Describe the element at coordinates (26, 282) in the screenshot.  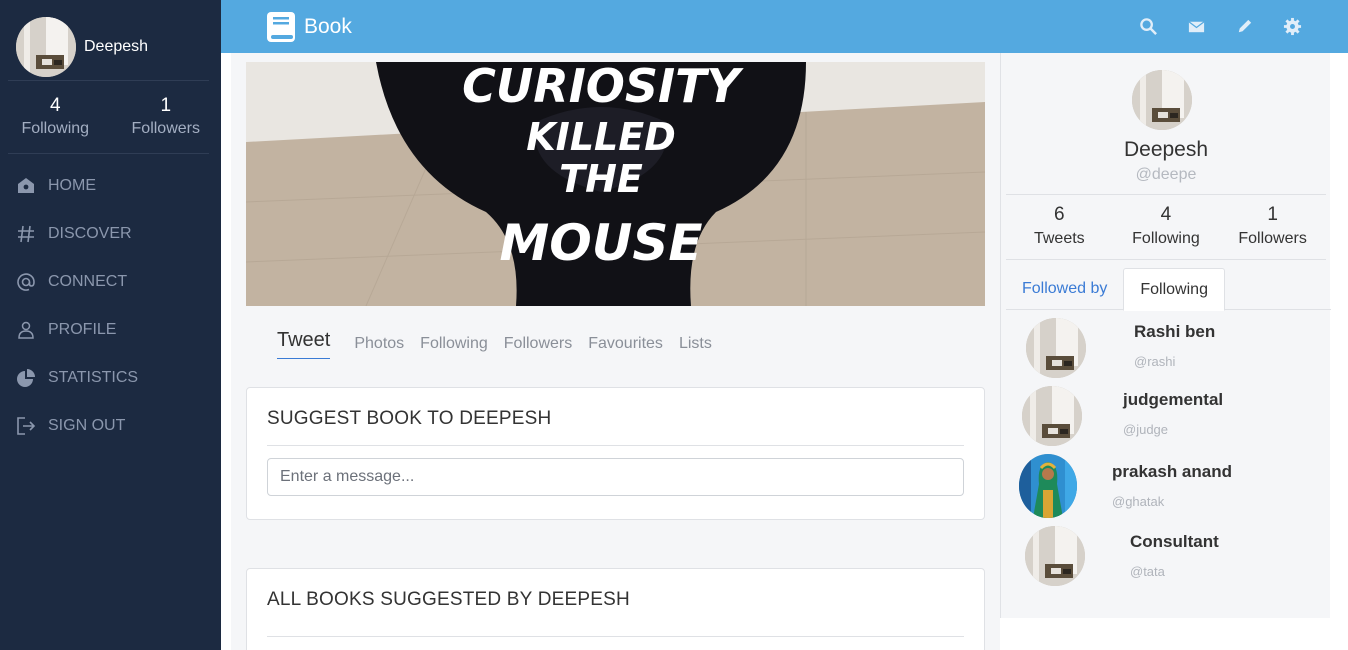
I see `at-icon` at that location.